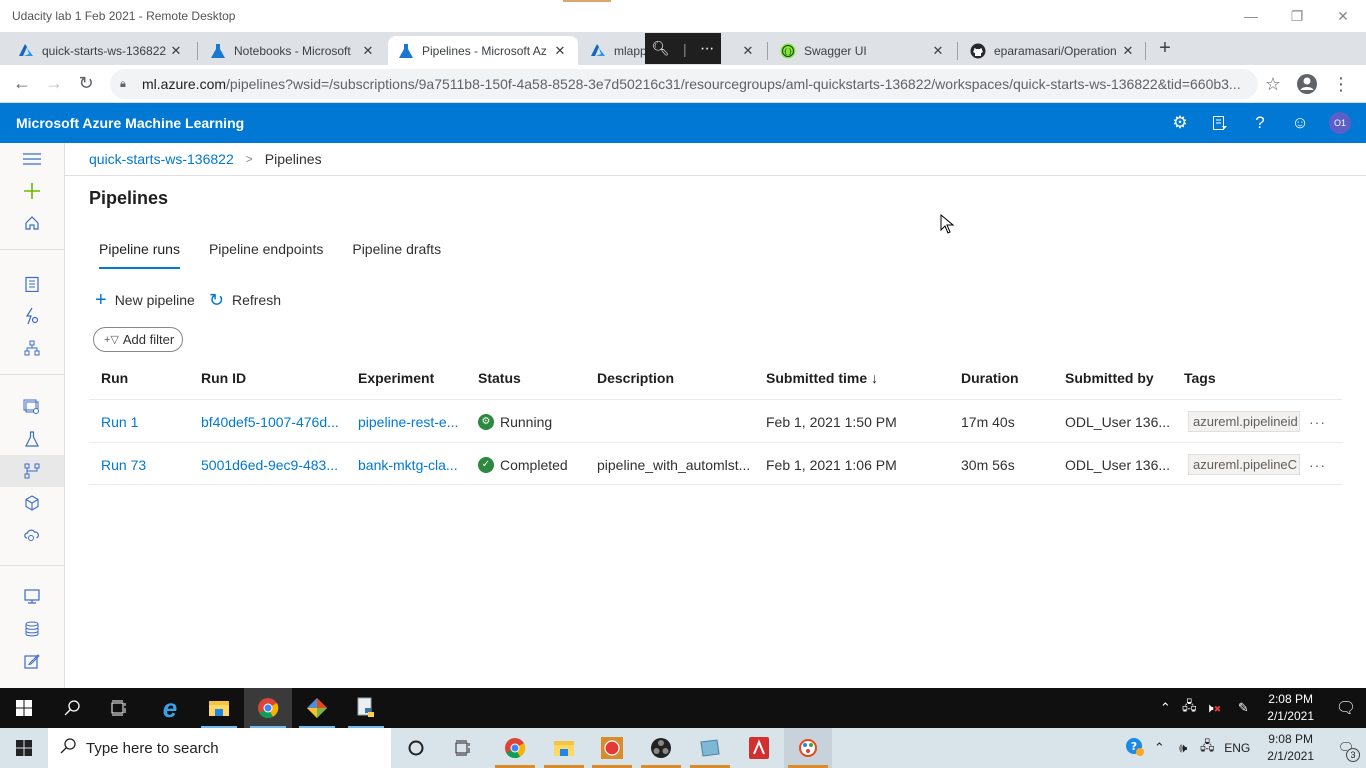  What do you see at coordinates (266, 254) in the screenshot?
I see `tab-pipeline-endpoints: Pipeline endpoints` at bounding box center [266, 254].